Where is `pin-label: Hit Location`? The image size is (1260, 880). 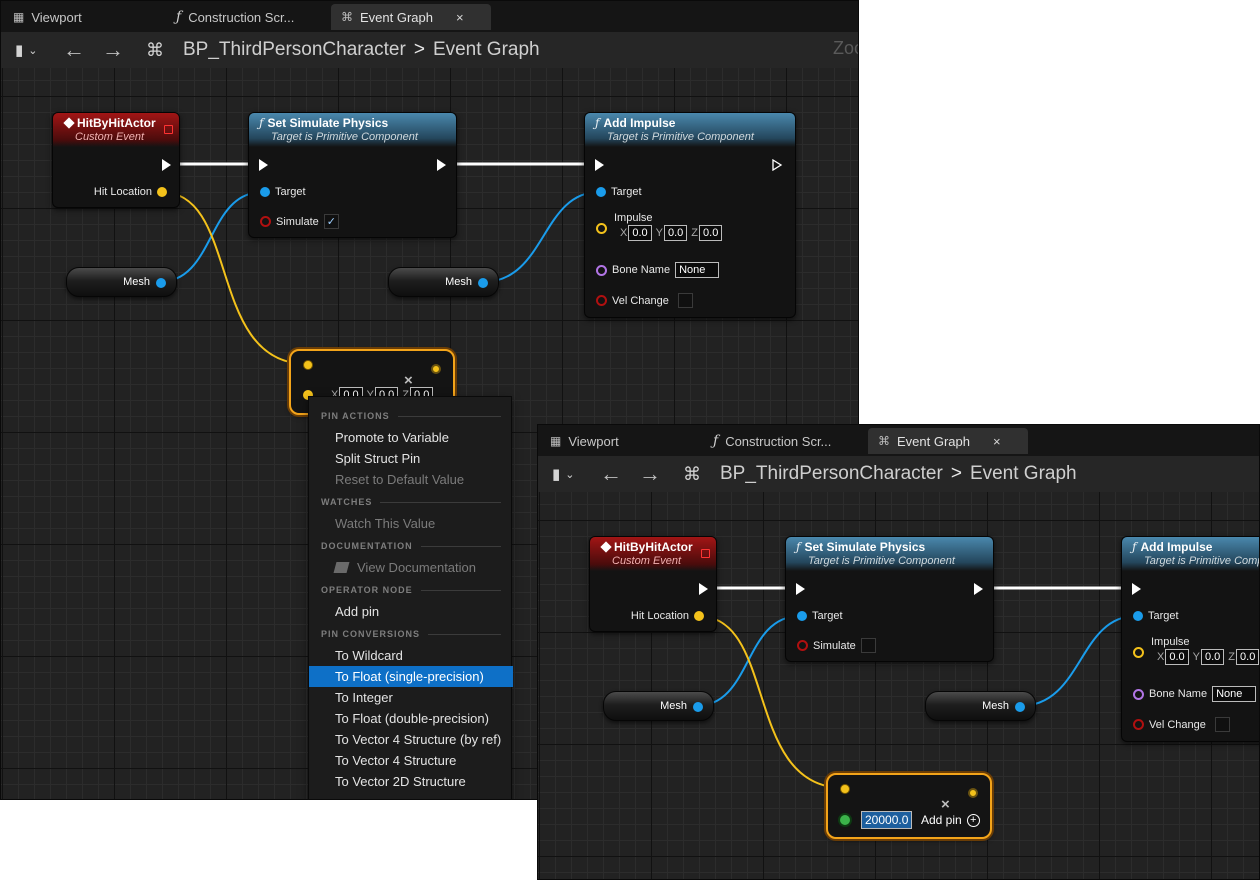
pin-label: Hit Location is located at coordinates (659, 616).